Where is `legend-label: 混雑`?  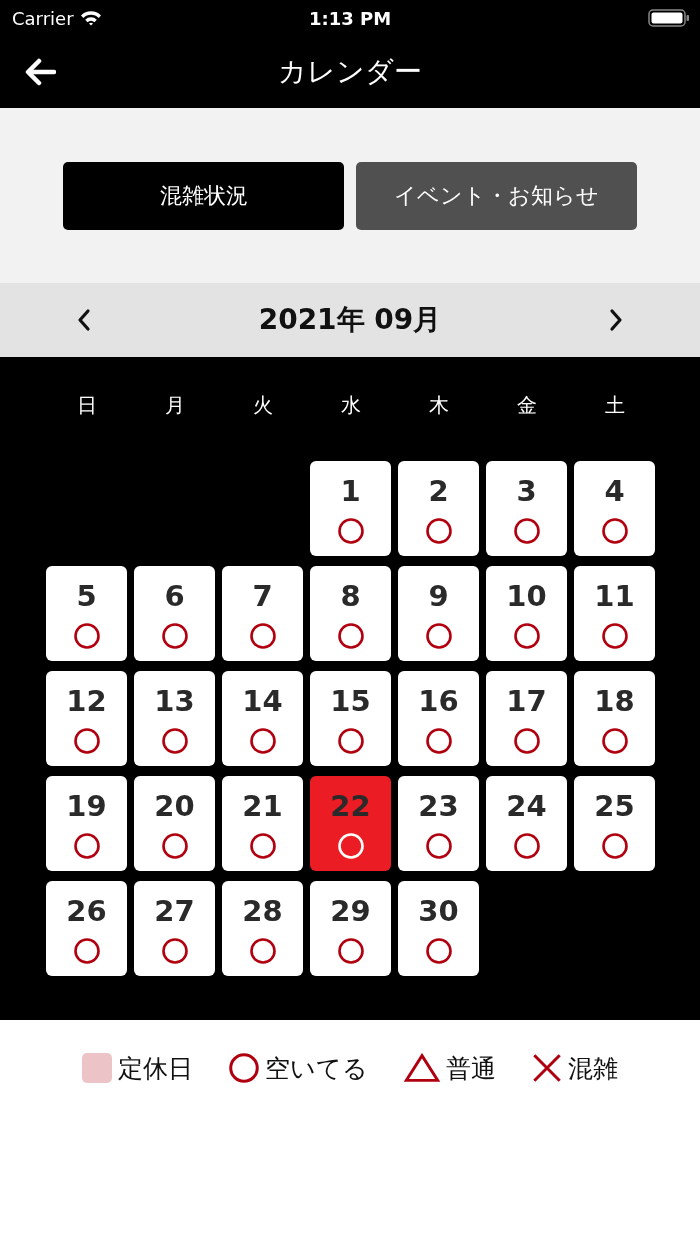 legend-label: 混雑 is located at coordinates (593, 1068).